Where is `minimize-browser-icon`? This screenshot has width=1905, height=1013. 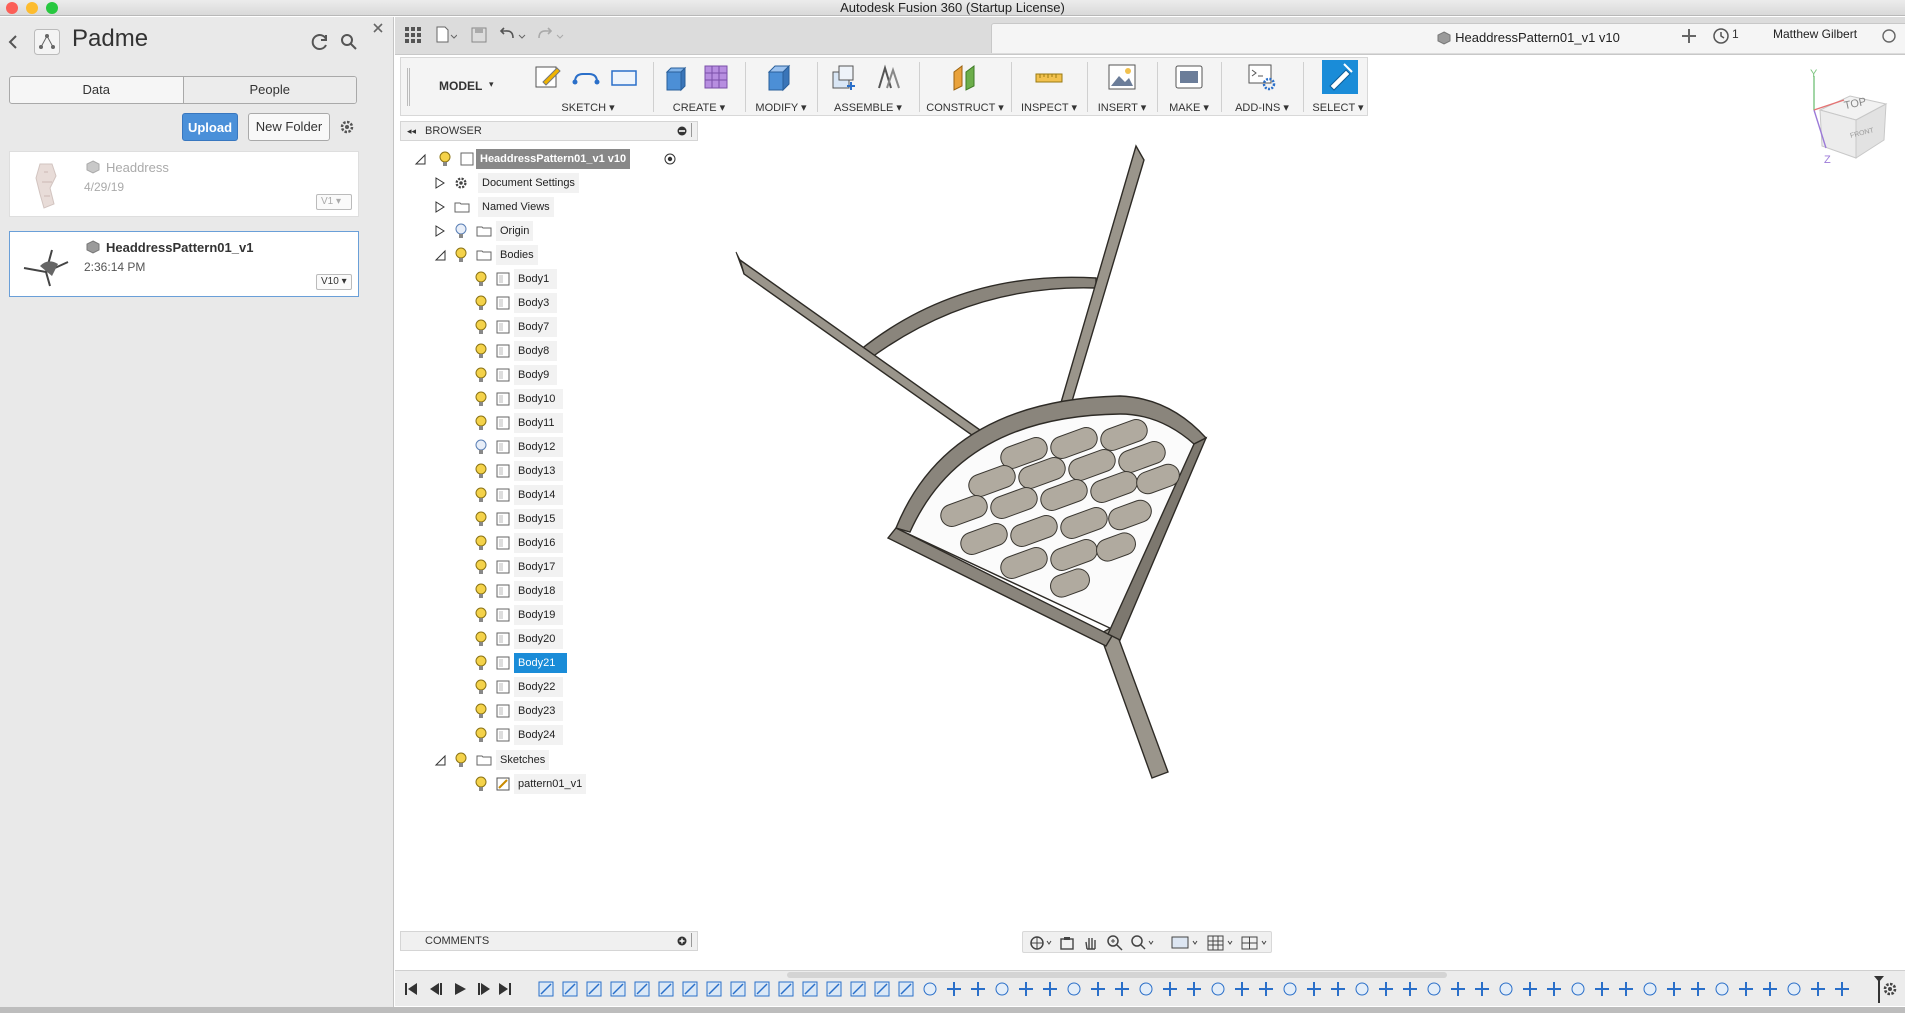 minimize-browser-icon is located at coordinates (682, 131).